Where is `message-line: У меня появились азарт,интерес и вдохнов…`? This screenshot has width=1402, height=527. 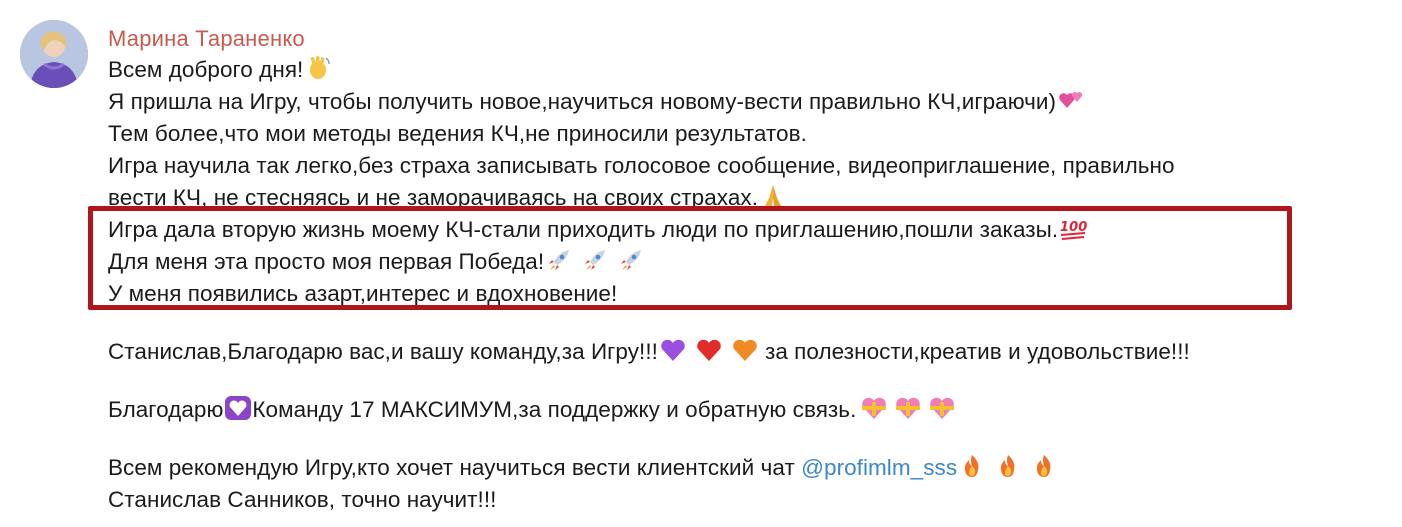
message-line: У меня появились азарт,интерес и вдохнов… is located at coordinates (748, 294).